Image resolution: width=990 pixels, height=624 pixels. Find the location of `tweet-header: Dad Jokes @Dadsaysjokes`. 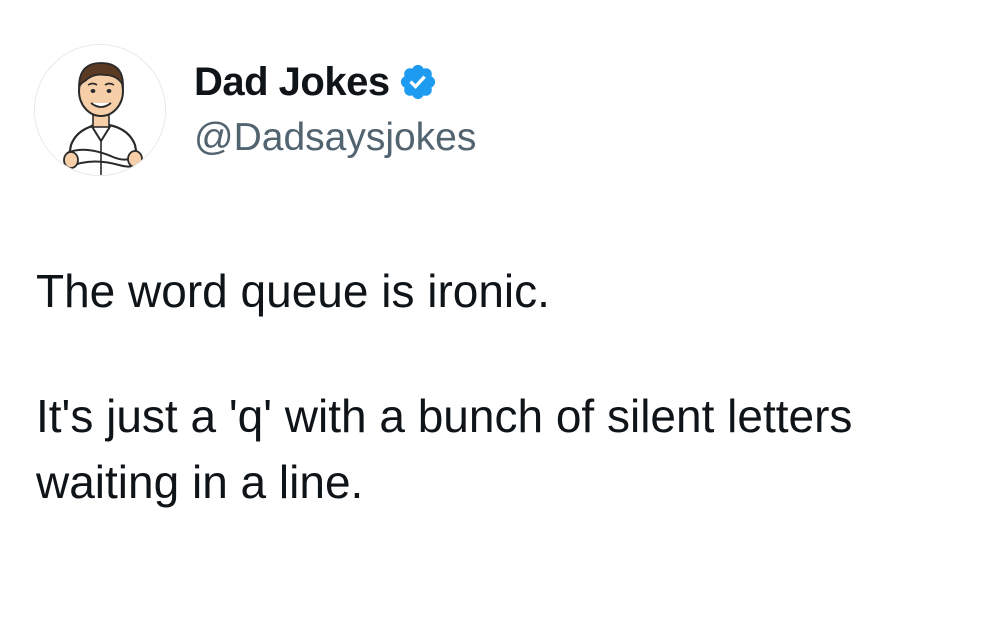

tweet-header: Dad Jokes @Dadsaysjokes is located at coordinates (255, 110).